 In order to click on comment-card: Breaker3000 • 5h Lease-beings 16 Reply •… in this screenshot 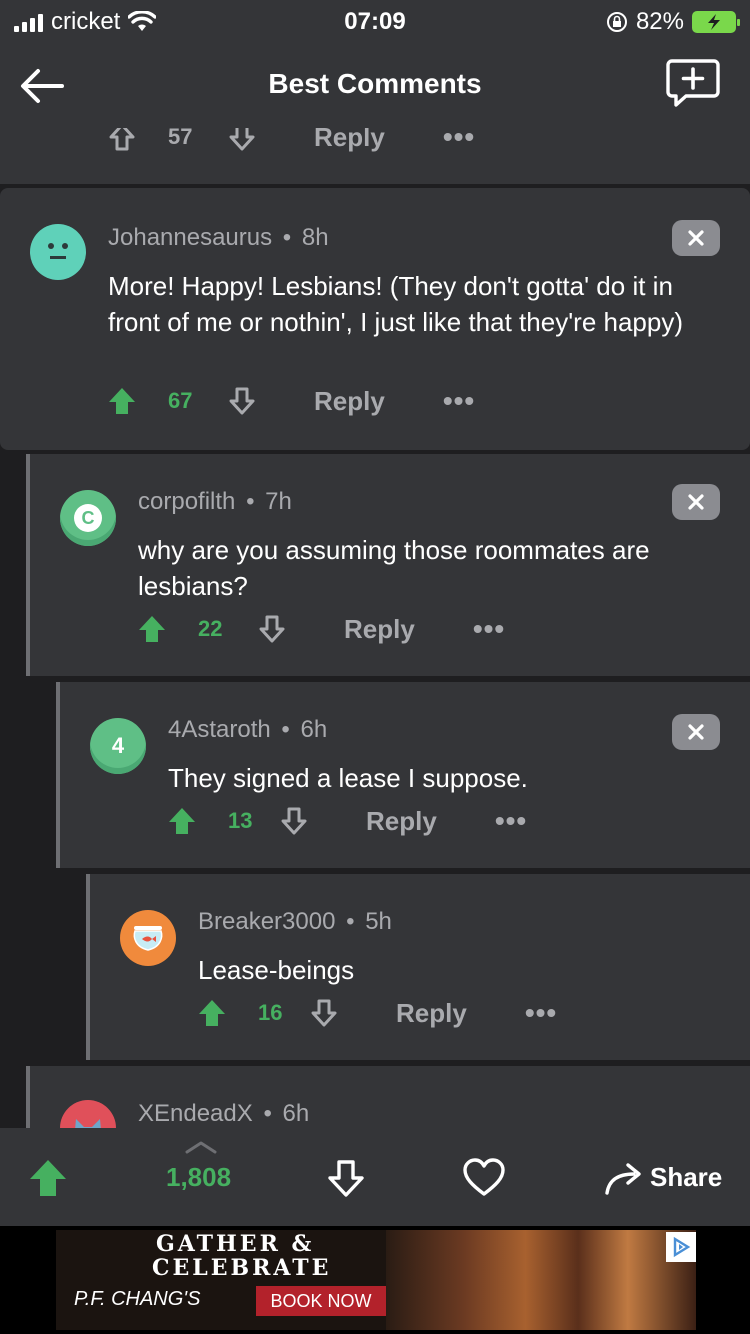, I will do `click(418, 967)`.